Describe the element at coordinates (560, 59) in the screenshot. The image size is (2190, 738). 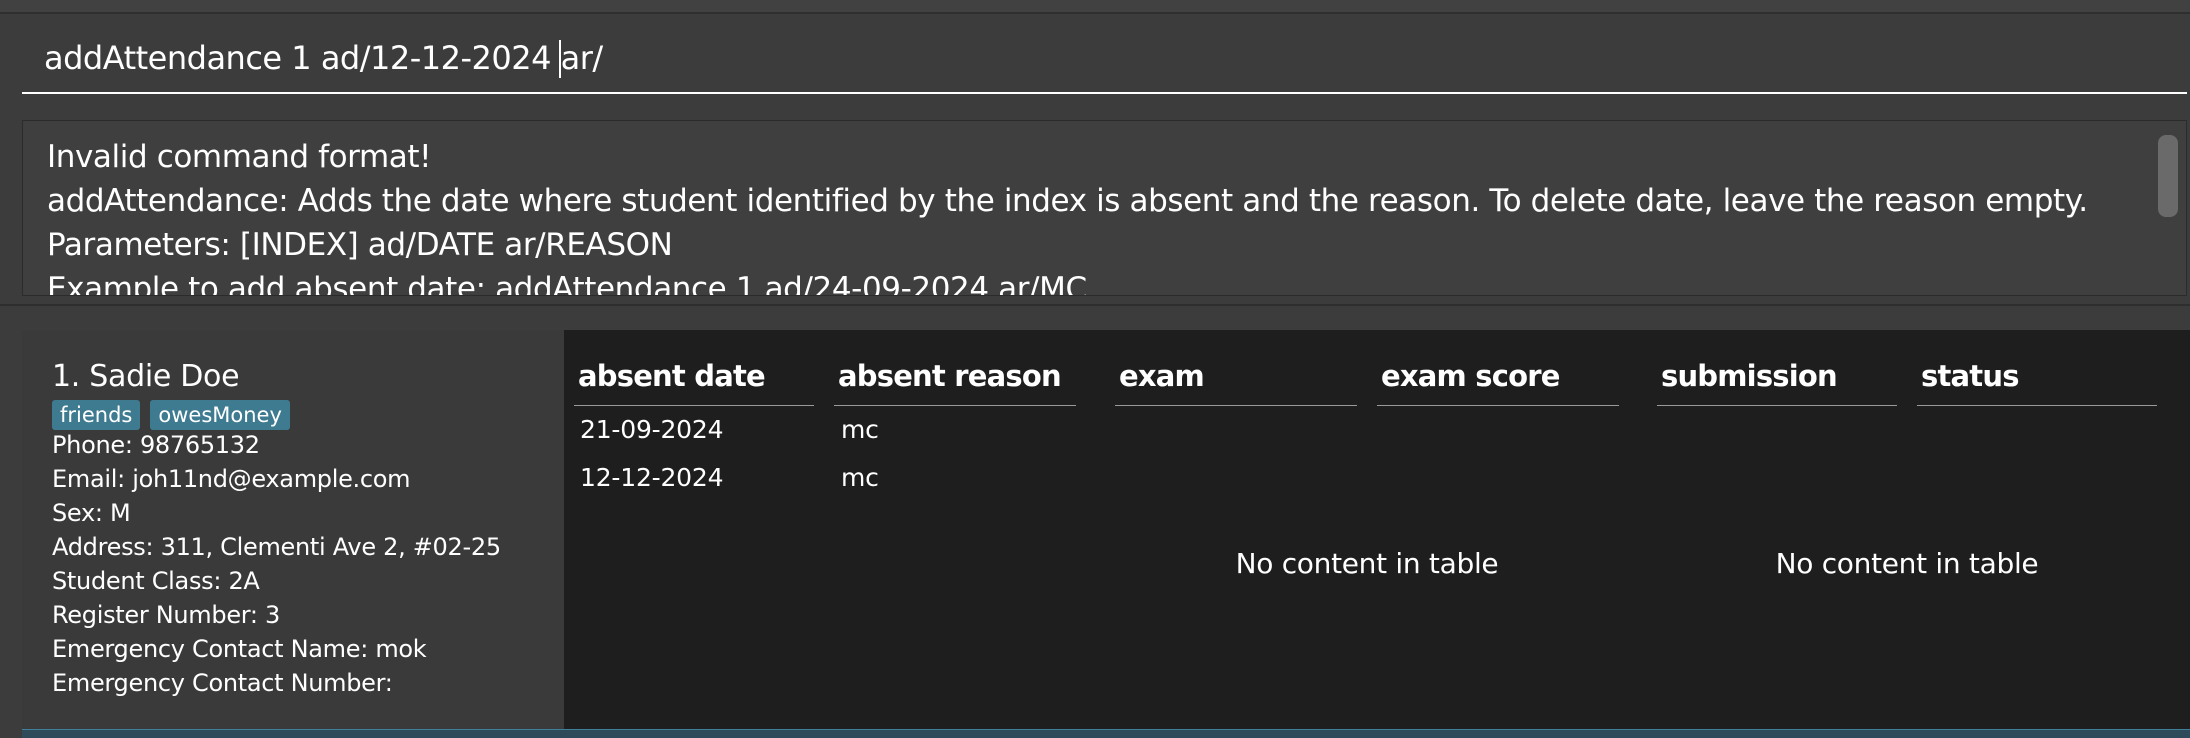
I see `text-caret` at that location.